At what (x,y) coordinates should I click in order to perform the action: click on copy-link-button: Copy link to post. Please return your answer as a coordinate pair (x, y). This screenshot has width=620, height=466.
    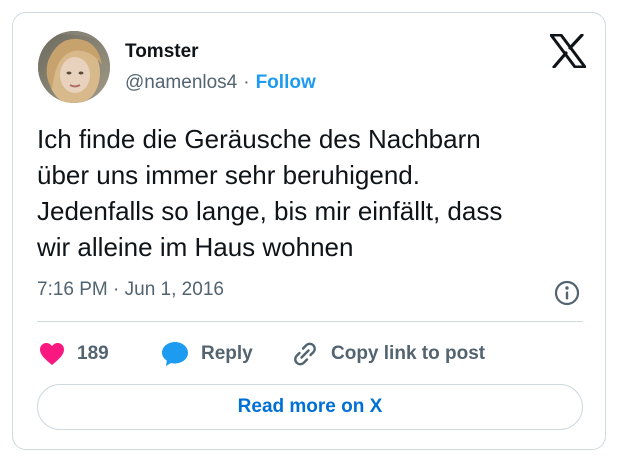
    Looking at the image, I should click on (388, 354).